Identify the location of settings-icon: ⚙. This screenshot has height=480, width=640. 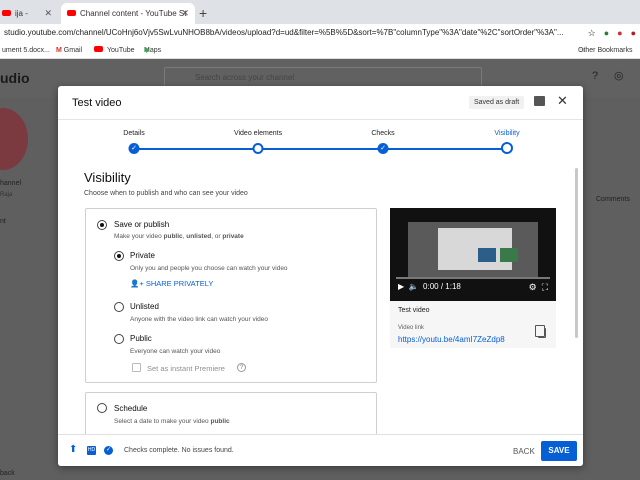
(533, 287).